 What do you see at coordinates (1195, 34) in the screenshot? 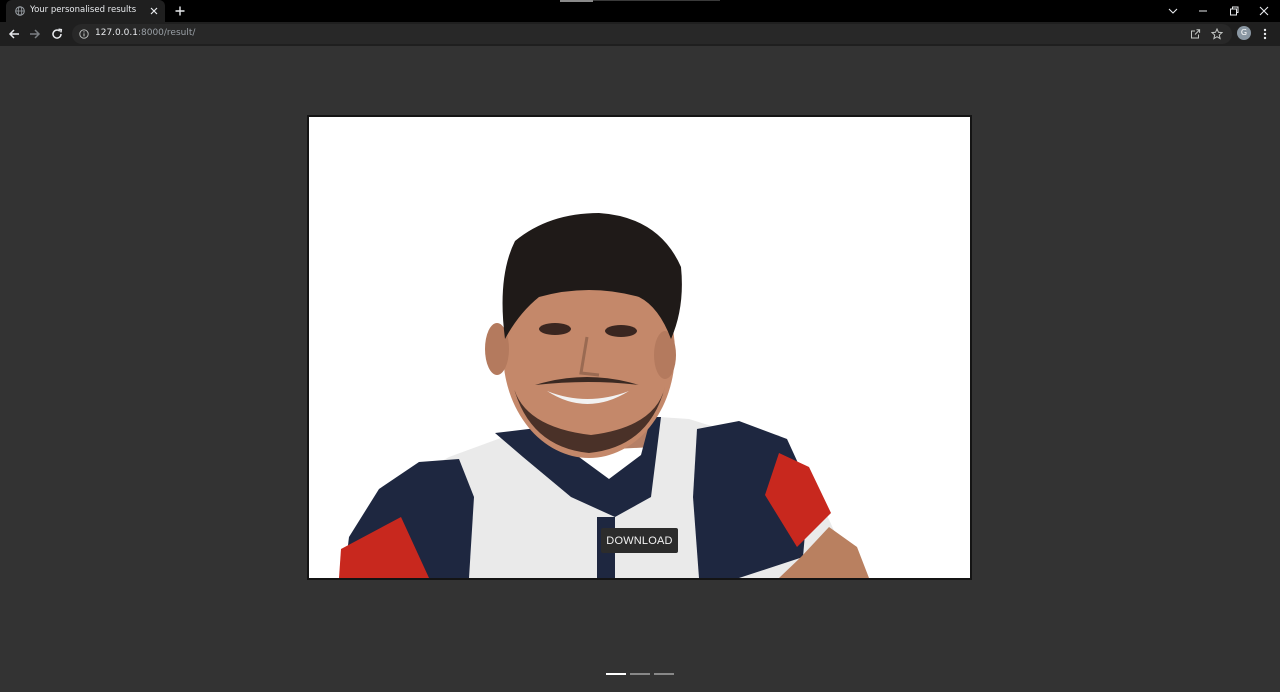
I see `share-icon` at bounding box center [1195, 34].